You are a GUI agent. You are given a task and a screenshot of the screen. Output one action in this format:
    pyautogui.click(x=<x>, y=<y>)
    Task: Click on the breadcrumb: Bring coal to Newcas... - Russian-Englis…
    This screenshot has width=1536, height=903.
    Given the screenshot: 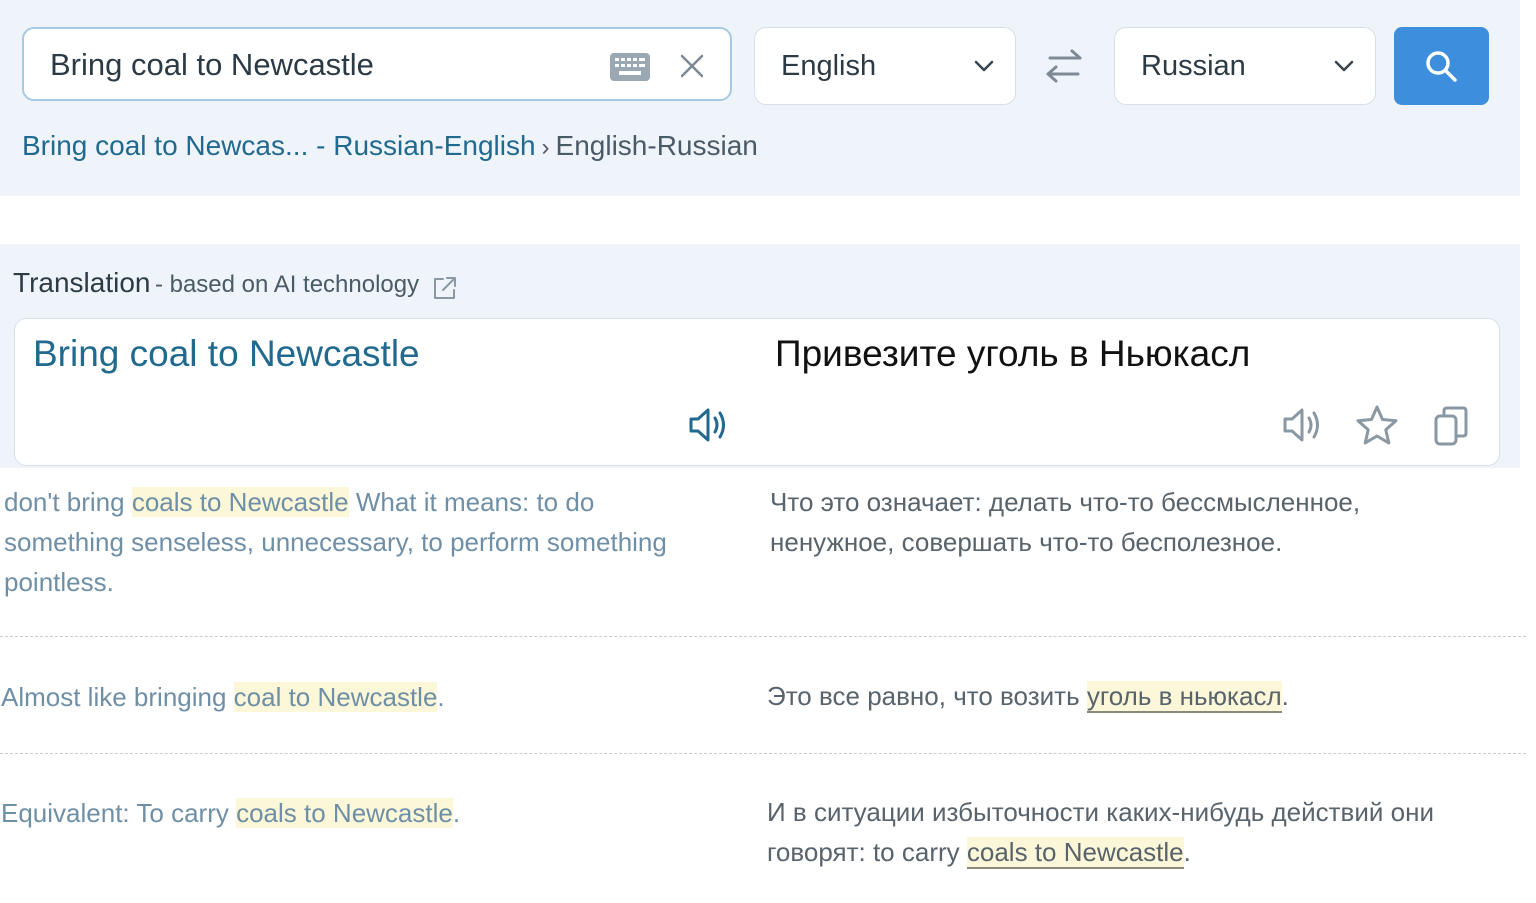 What is the action you would take?
    pyautogui.click(x=390, y=146)
    